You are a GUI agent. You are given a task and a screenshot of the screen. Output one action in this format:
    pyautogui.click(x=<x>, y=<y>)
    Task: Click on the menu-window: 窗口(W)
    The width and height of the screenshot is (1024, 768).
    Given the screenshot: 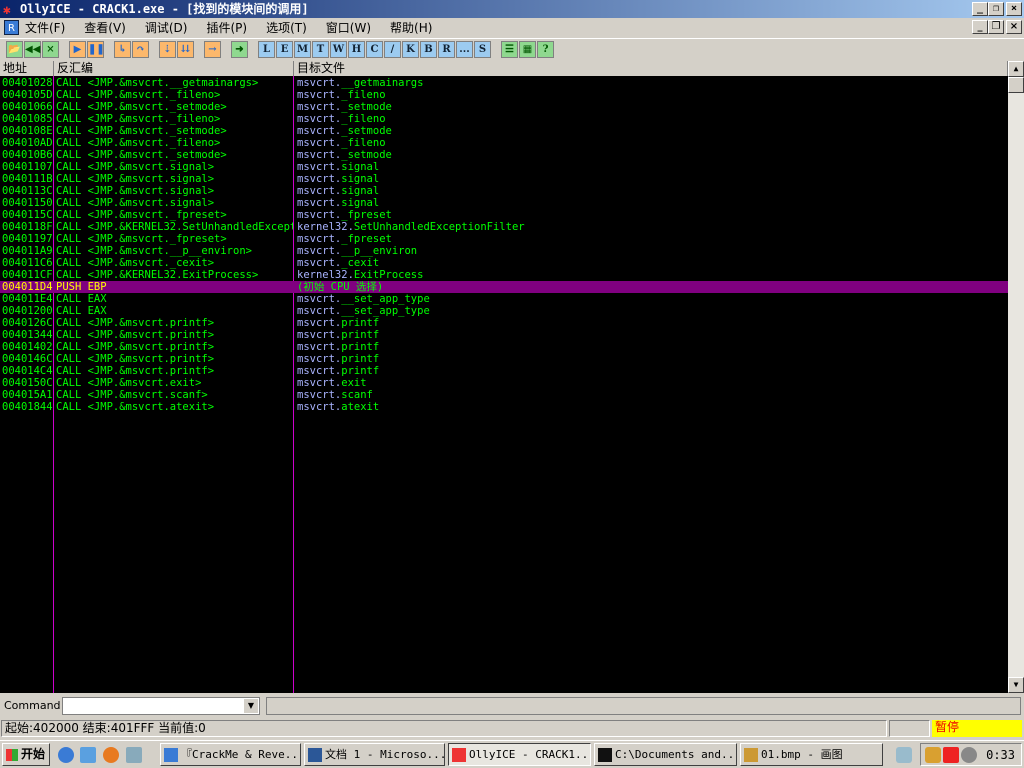 What is the action you would take?
    pyautogui.click(x=348, y=27)
    